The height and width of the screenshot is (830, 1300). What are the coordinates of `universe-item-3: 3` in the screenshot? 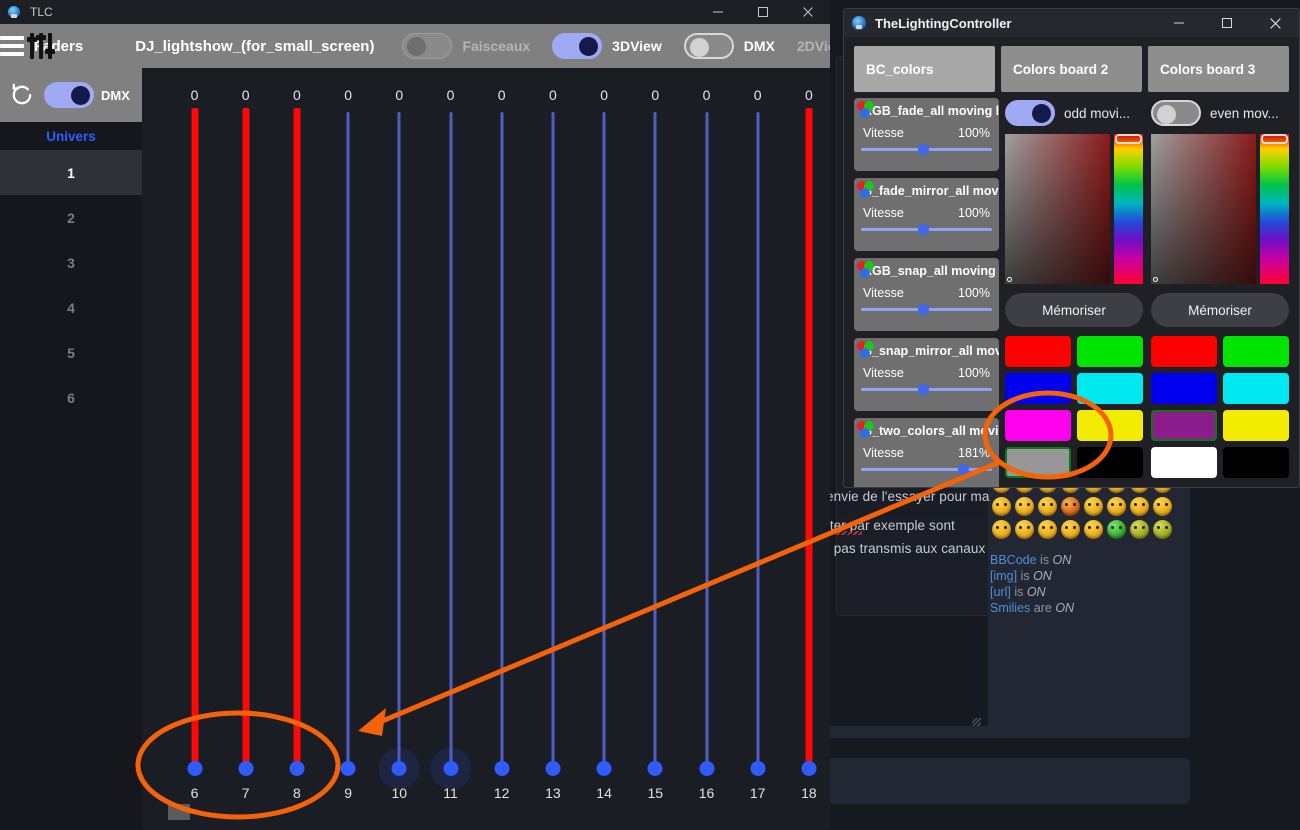 It's located at (71, 262).